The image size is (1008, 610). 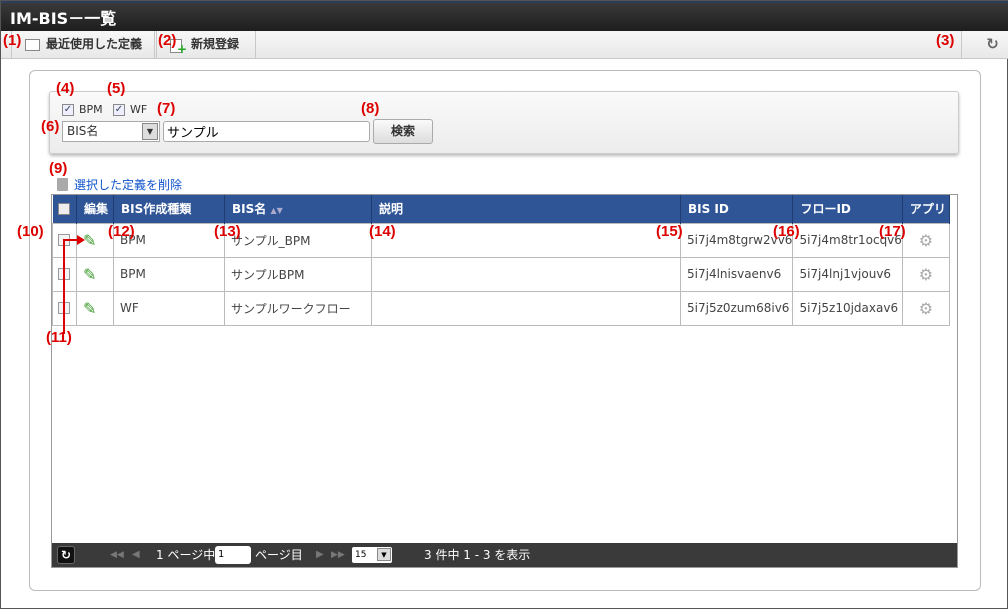 I want to click on annotation-label: (11), so click(x=59, y=337).